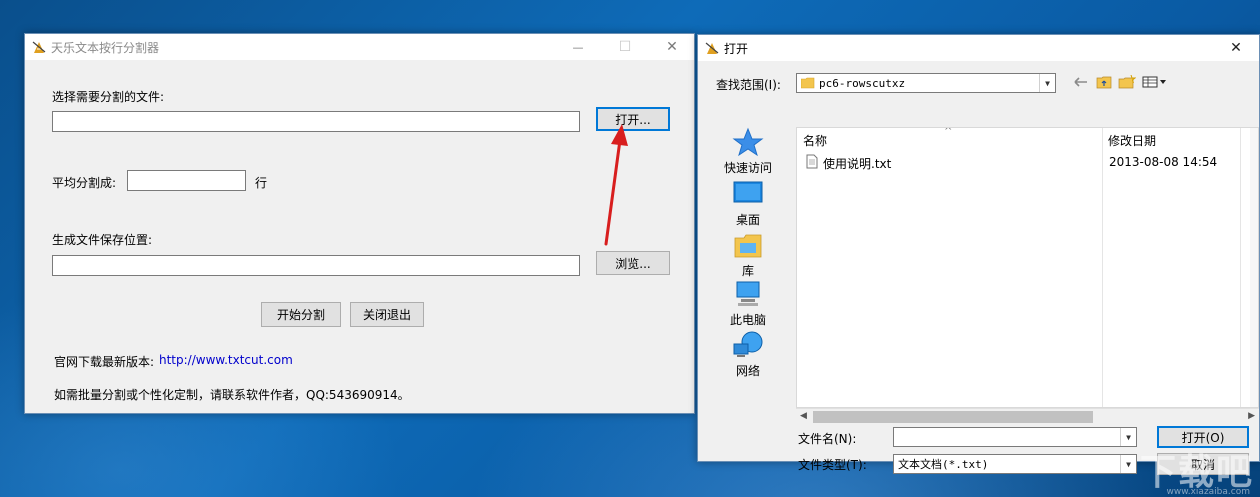  I want to click on exit-button: 关闭退出, so click(387, 314).